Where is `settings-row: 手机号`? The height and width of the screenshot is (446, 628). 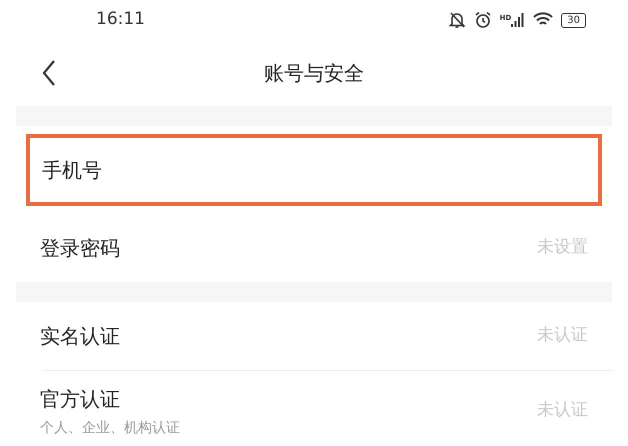
settings-row: 手机号 is located at coordinates (314, 170).